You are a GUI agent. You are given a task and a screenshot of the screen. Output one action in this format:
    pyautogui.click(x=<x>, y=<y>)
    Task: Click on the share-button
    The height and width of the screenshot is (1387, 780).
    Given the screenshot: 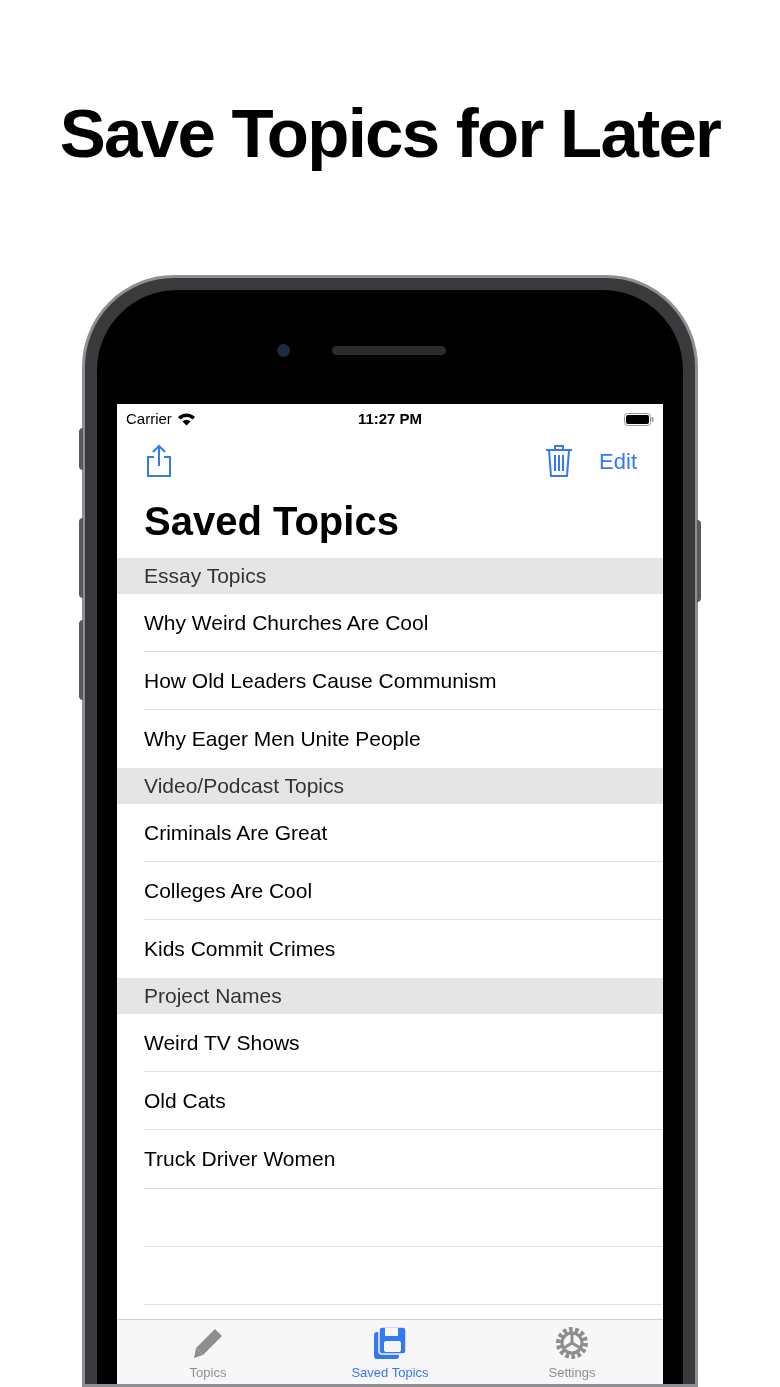 What is the action you would take?
    pyautogui.click(x=159, y=461)
    